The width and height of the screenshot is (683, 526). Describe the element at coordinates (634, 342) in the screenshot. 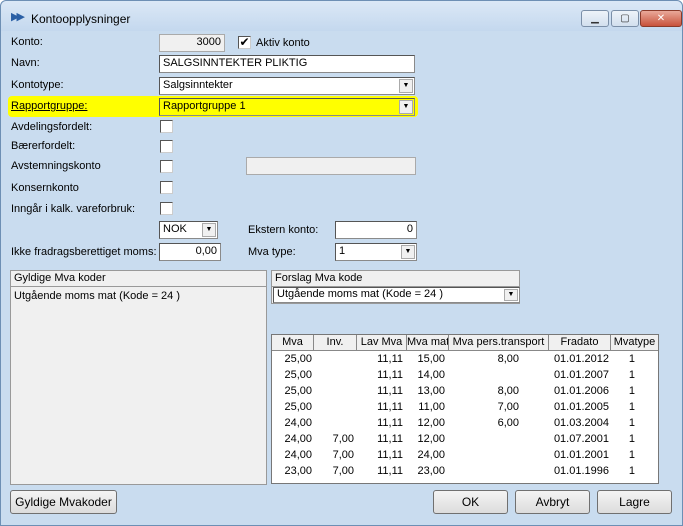

I see `col-mvatype: Mvatype` at that location.